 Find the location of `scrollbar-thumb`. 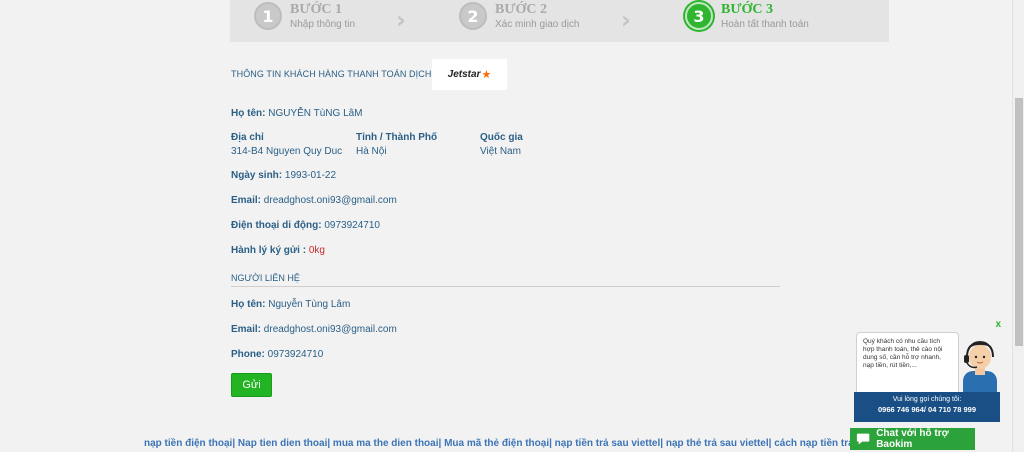

scrollbar-thumb is located at coordinates (1019, 222).